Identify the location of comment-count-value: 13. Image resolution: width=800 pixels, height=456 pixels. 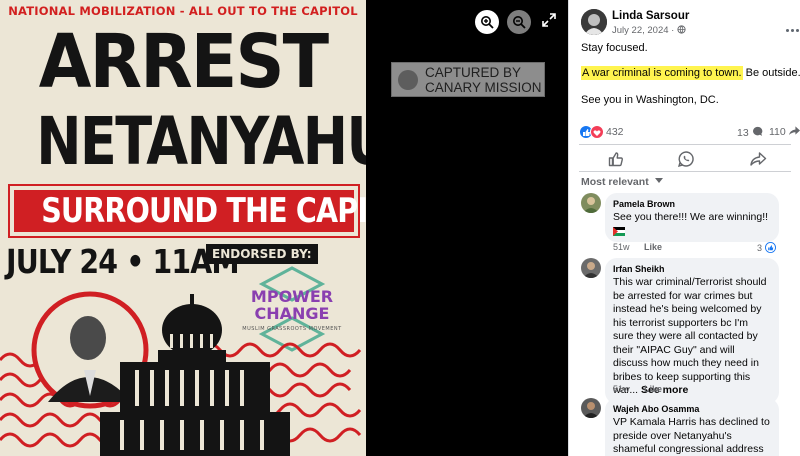
(743, 133).